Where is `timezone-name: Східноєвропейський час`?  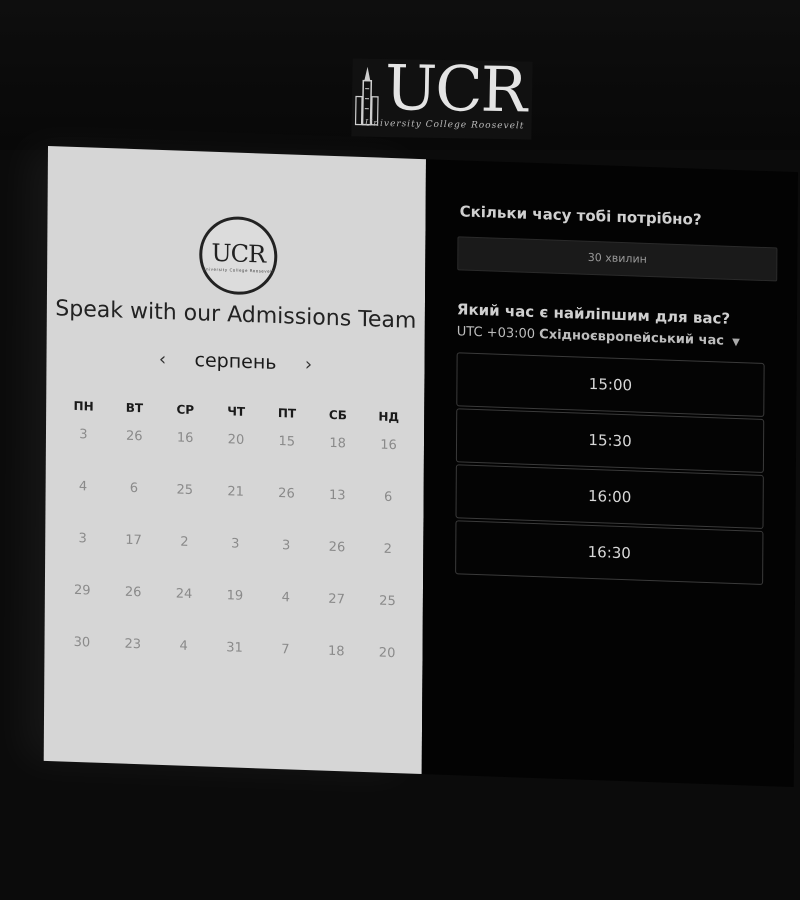 timezone-name: Східноєвропейський час is located at coordinates (632, 338).